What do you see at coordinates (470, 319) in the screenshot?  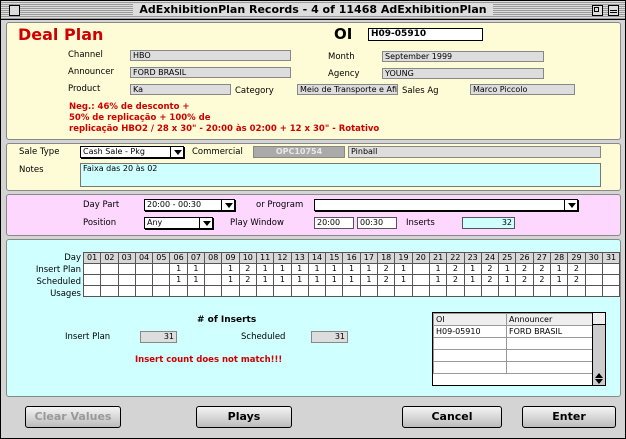 I see `oi-column-header: OI` at bounding box center [470, 319].